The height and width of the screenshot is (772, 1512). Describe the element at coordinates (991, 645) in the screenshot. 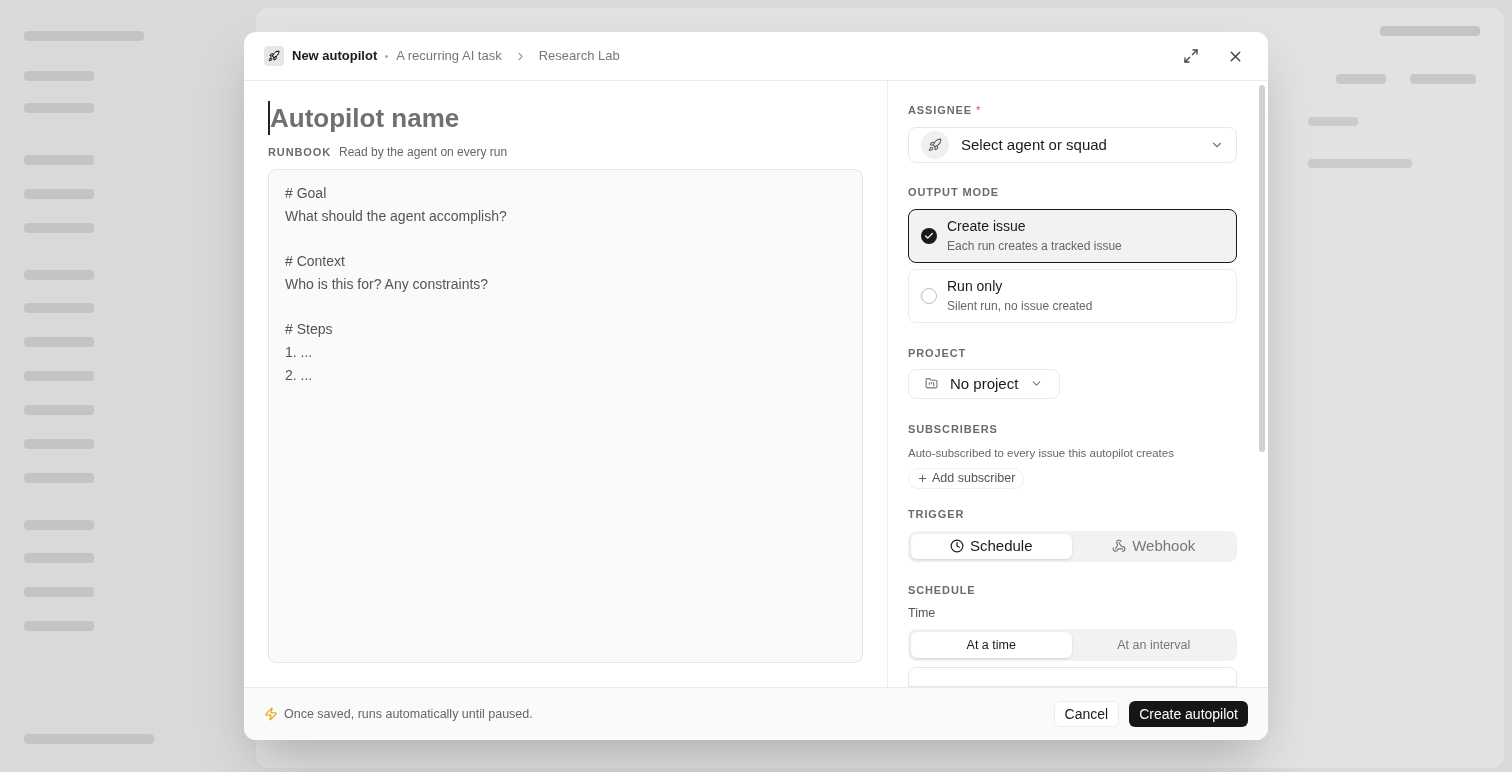

I see `time-mode-tab: At a time` at that location.